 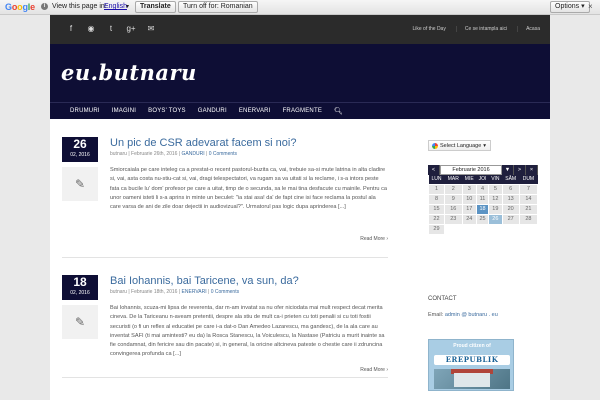 I want to click on post-title: Un pic de CSR adevarat facem si noi?, so click(x=203, y=143).